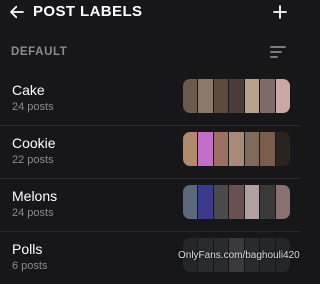 The image size is (320, 284). I want to click on label-name: Polls, so click(27, 249).